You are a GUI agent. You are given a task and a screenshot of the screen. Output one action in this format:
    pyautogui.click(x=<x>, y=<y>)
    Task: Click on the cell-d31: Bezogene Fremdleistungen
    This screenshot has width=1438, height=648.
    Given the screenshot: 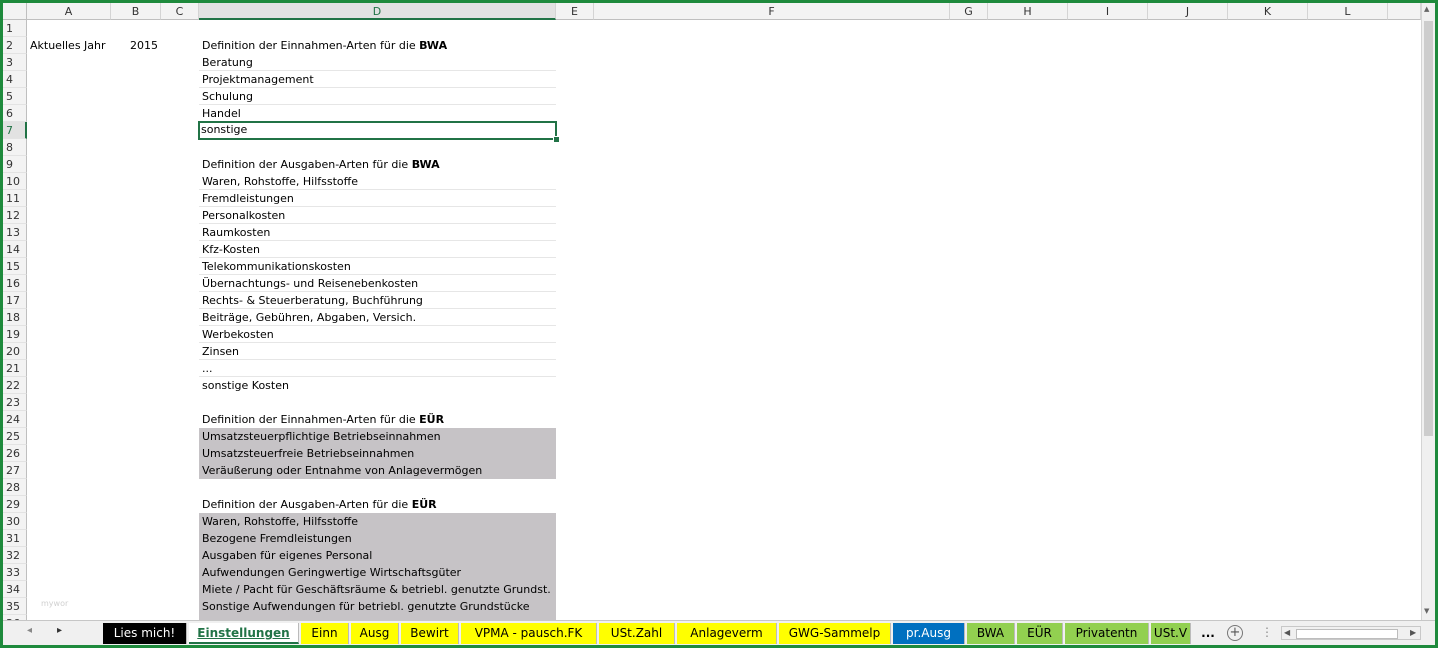 What is the action you would take?
    pyautogui.click(x=377, y=538)
    